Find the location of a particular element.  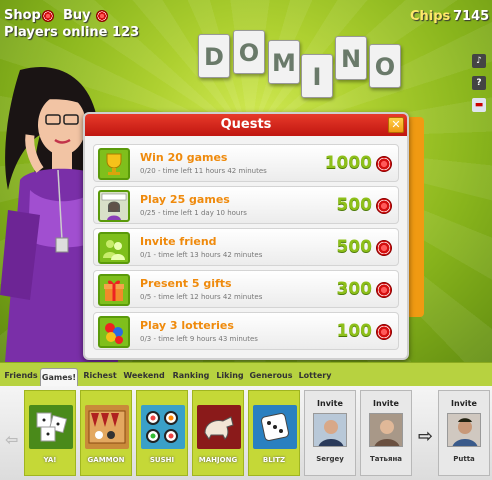

game-card-sushi: SUSHI is located at coordinates (162, 433).